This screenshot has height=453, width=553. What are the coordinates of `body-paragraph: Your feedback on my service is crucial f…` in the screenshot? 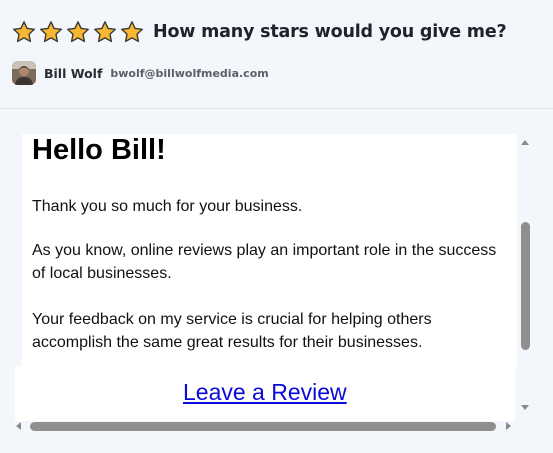 It's located at (232, 331).